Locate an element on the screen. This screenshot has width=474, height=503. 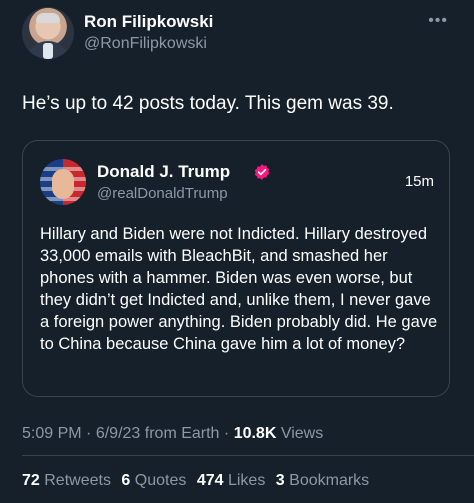
quotes-label: Quotes is located at coordinates (160, 480).